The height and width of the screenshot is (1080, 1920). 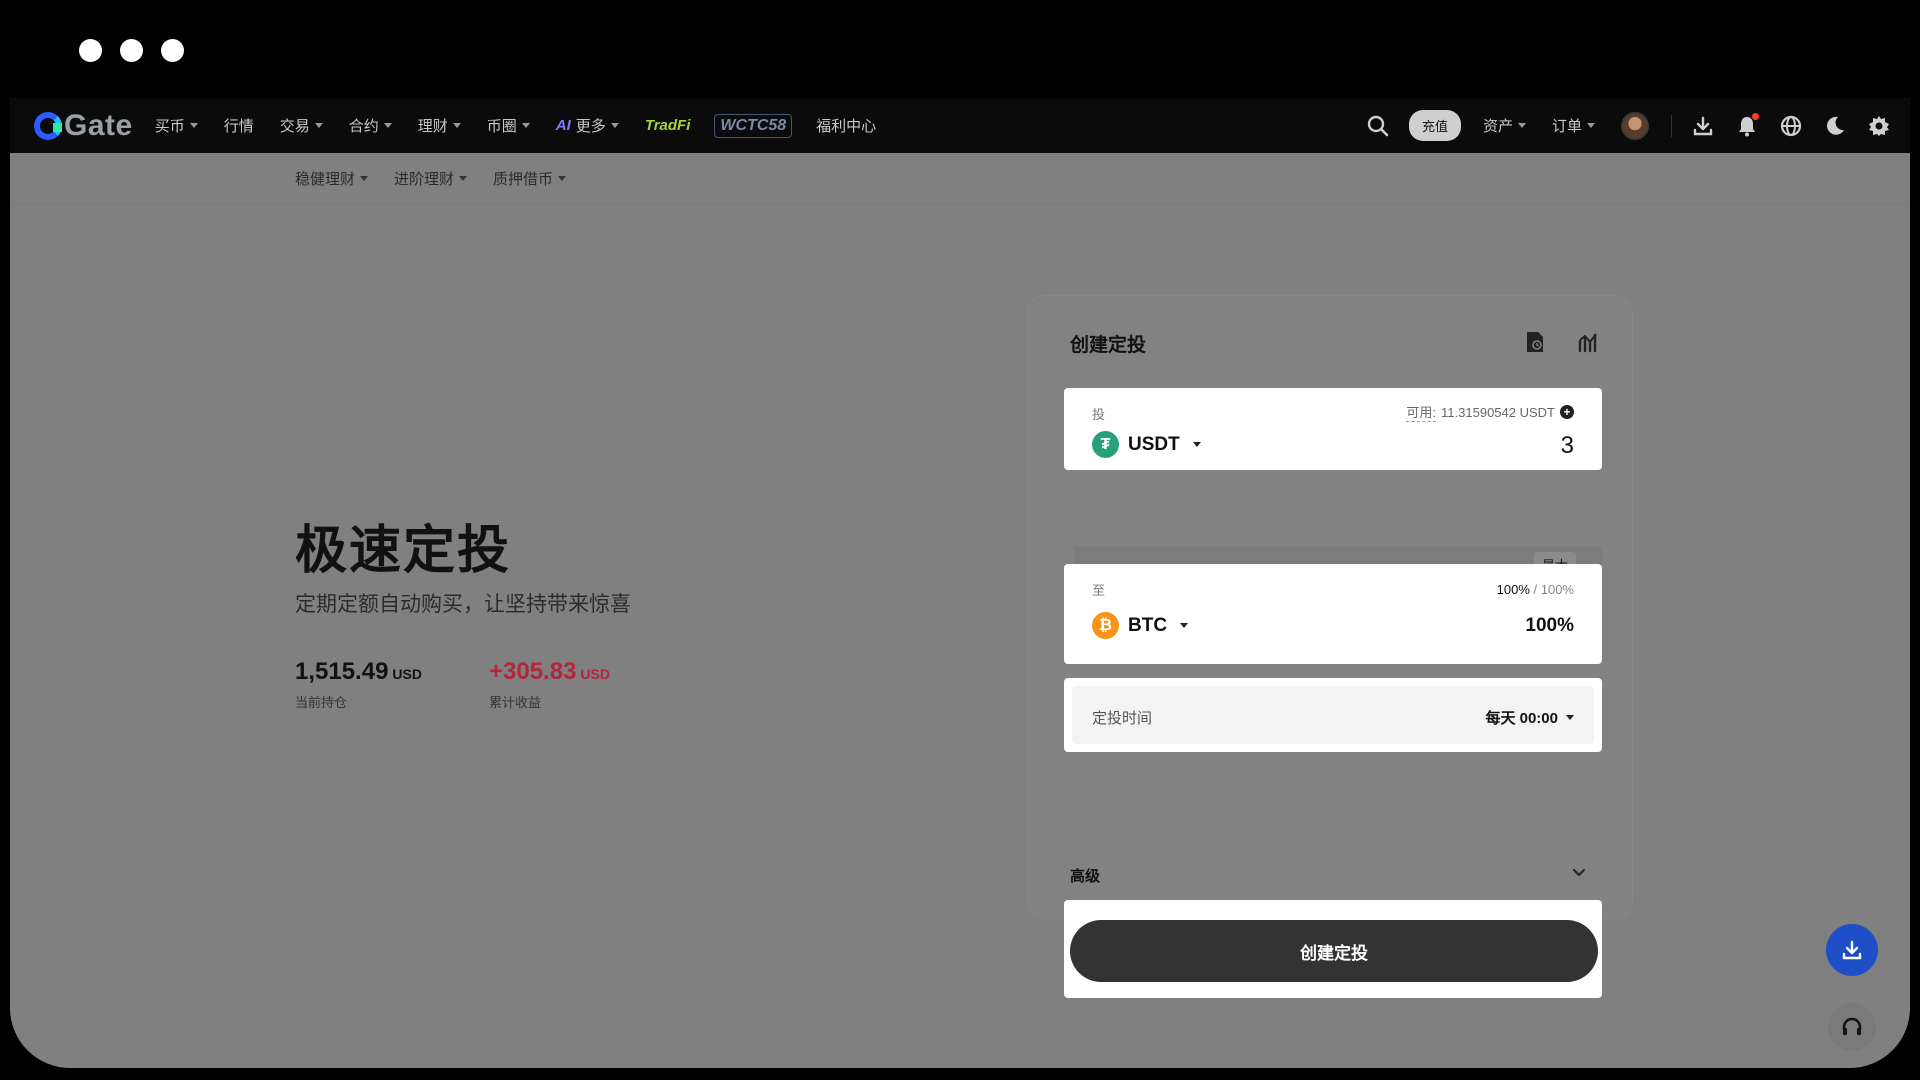 What do you see at coordinates (1105, 444) in the screenshot?
I see `usdt-icon: ₮` at bounding box center [1105, 444].